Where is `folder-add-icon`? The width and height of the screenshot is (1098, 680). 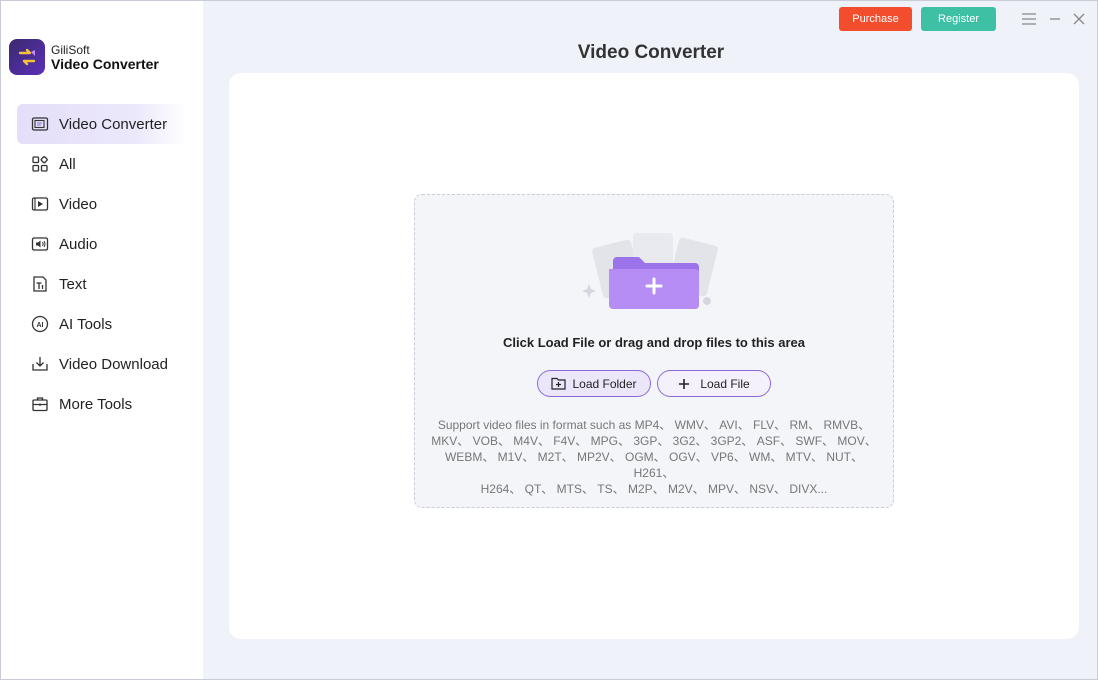
folder-add-icon is located at coordinates (652, 272).